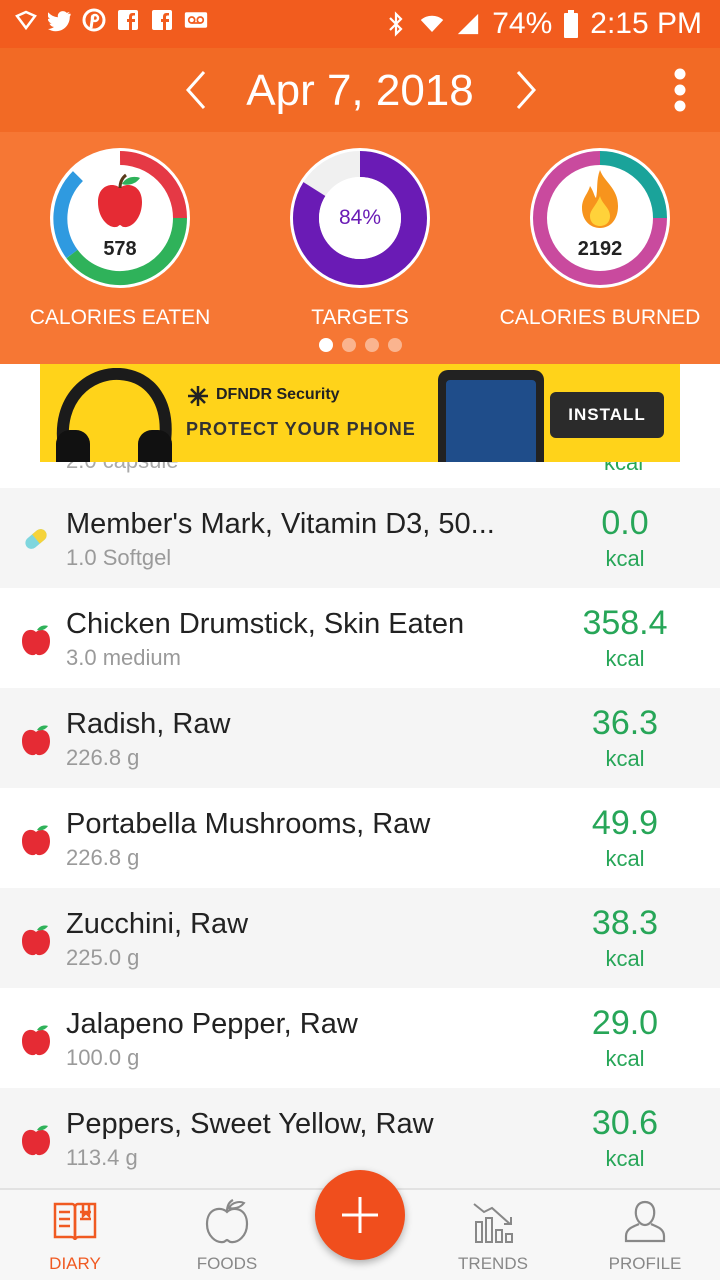 The width and height of the screenshot is (720, 1280). Describe the element at coordinates (360, 1038) in the screenshot. I see `list-item: Jalapeno Pepper, Raw 100.0 g 29.0 kcal` at that location.